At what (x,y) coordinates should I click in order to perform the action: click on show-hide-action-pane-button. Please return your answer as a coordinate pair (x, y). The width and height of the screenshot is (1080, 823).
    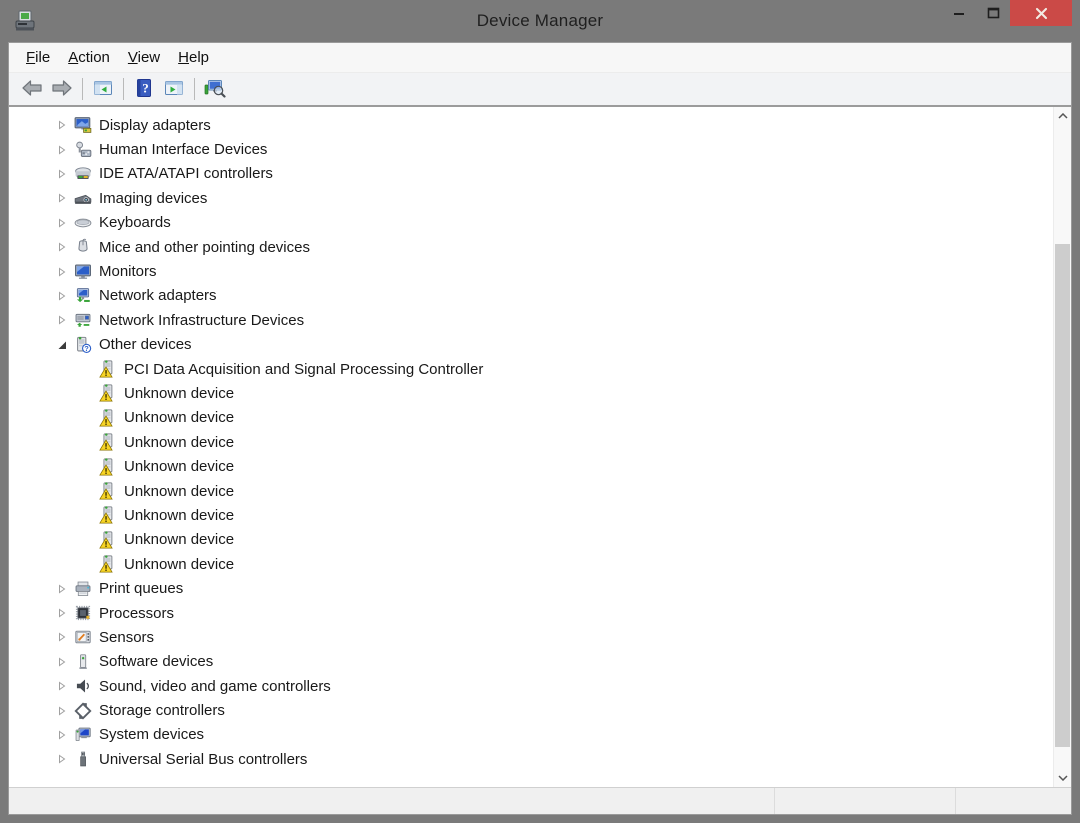
    Looking at the image, I should click on (174, 89).